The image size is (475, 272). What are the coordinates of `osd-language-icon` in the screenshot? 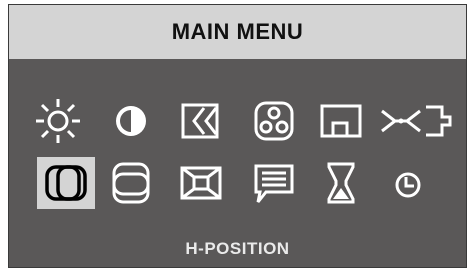 It's located at (274, 183).